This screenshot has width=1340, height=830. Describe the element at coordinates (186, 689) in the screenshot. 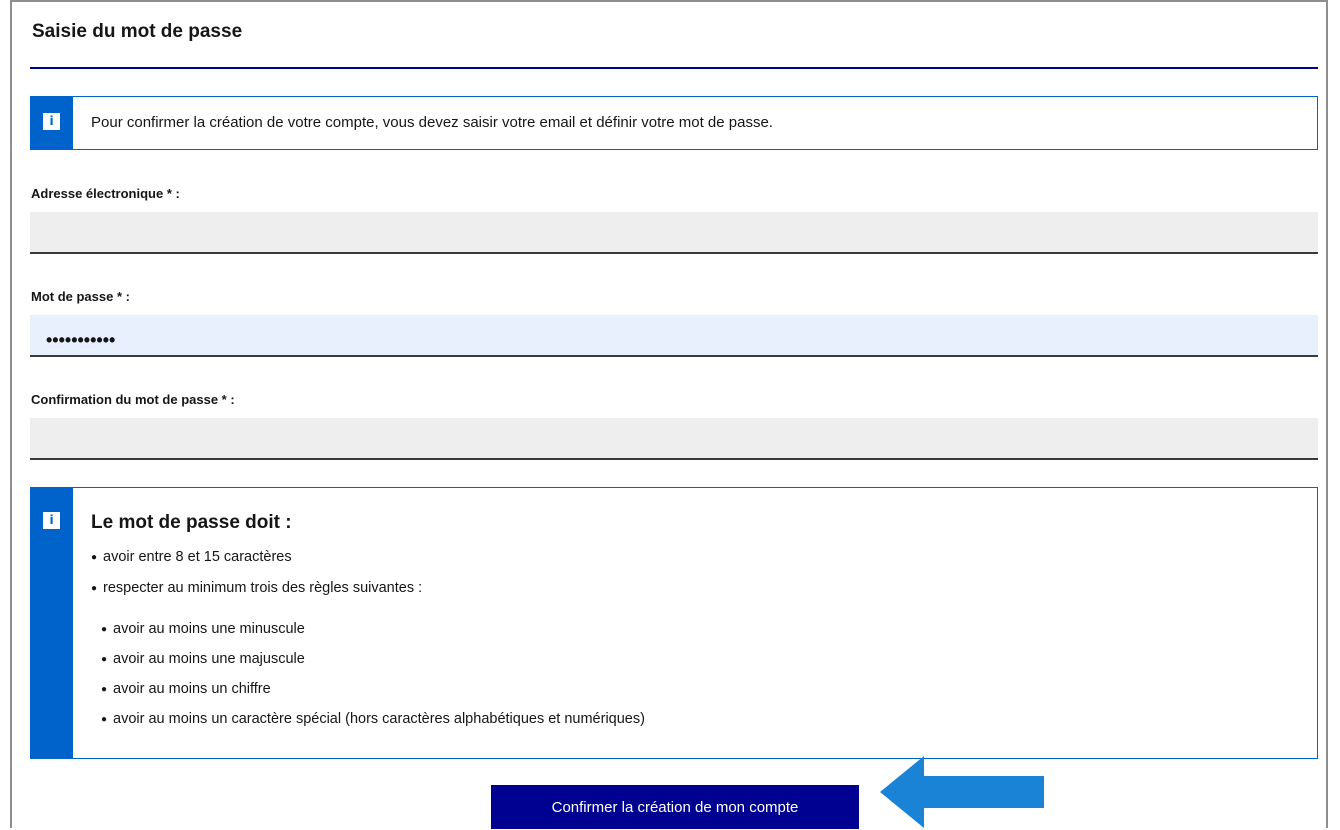

I see `rule-subitem: ● avoir au moins un chiffre` at that location.